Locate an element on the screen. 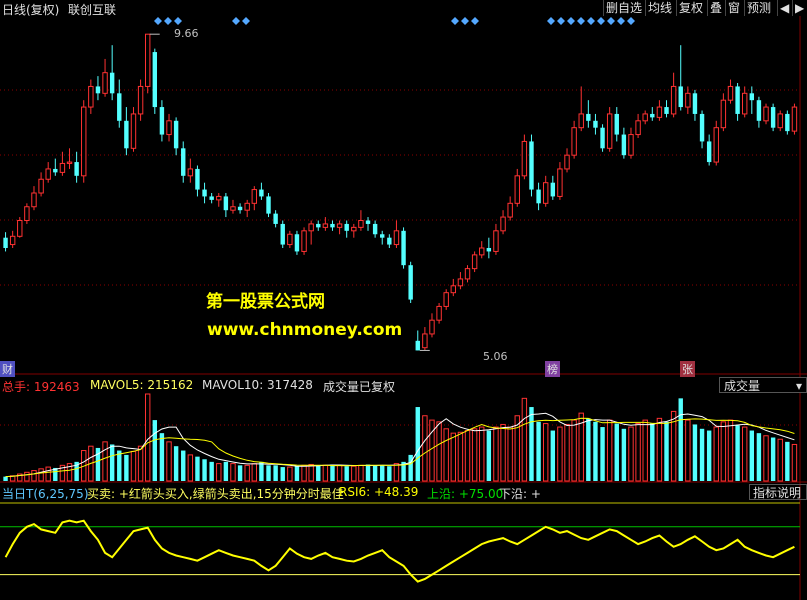 Image resolution: width=807 pixels, height=600 pixels. rsi-line is located at coordinates (399, 551).